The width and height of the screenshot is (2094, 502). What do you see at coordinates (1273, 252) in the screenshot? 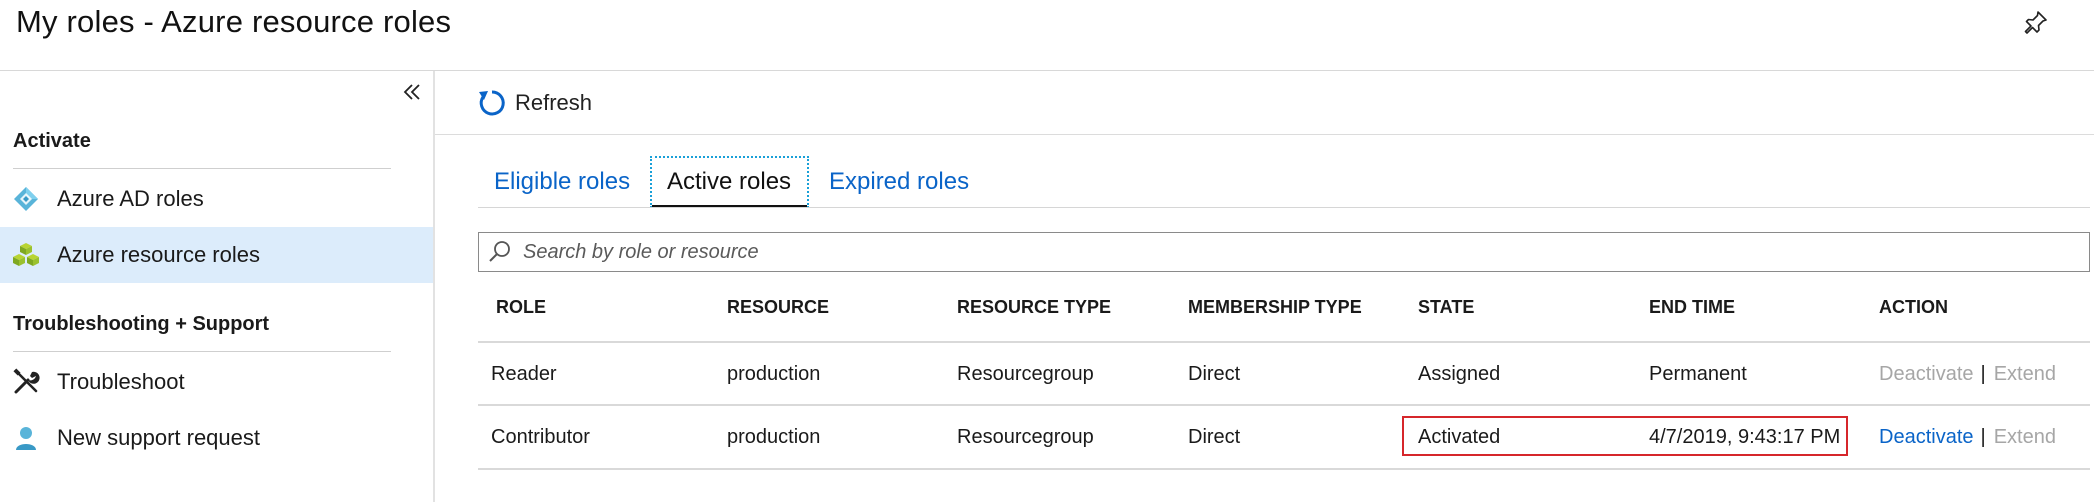
I see `search-input` at bounding box center [1273, 252].